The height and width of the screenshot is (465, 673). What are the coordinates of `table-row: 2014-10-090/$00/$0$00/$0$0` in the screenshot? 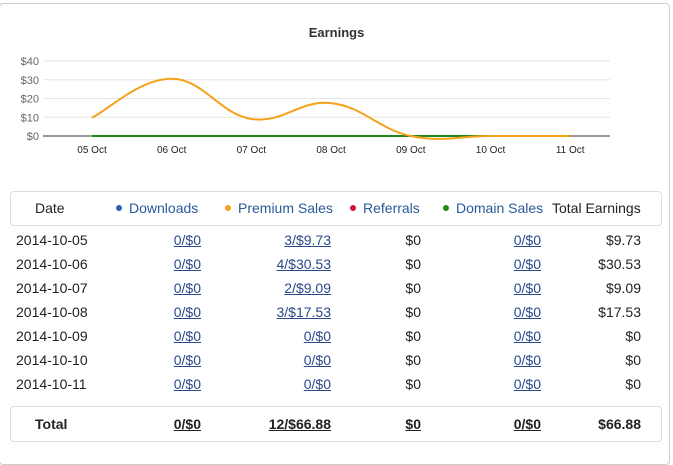 It's located at (336, 339).